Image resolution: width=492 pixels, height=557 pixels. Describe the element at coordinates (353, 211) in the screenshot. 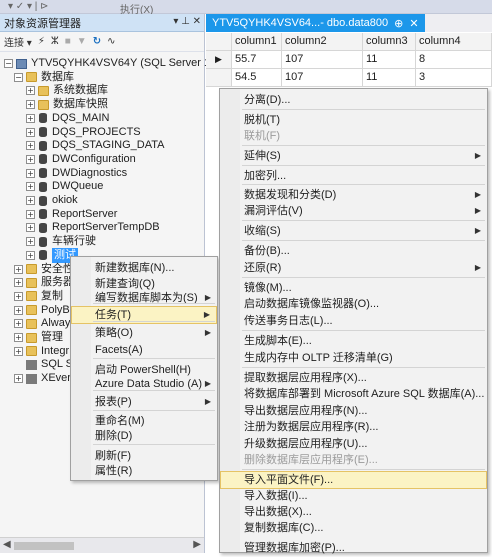

I see `menu-item: 漏洞评估(V) ▶` at that location.